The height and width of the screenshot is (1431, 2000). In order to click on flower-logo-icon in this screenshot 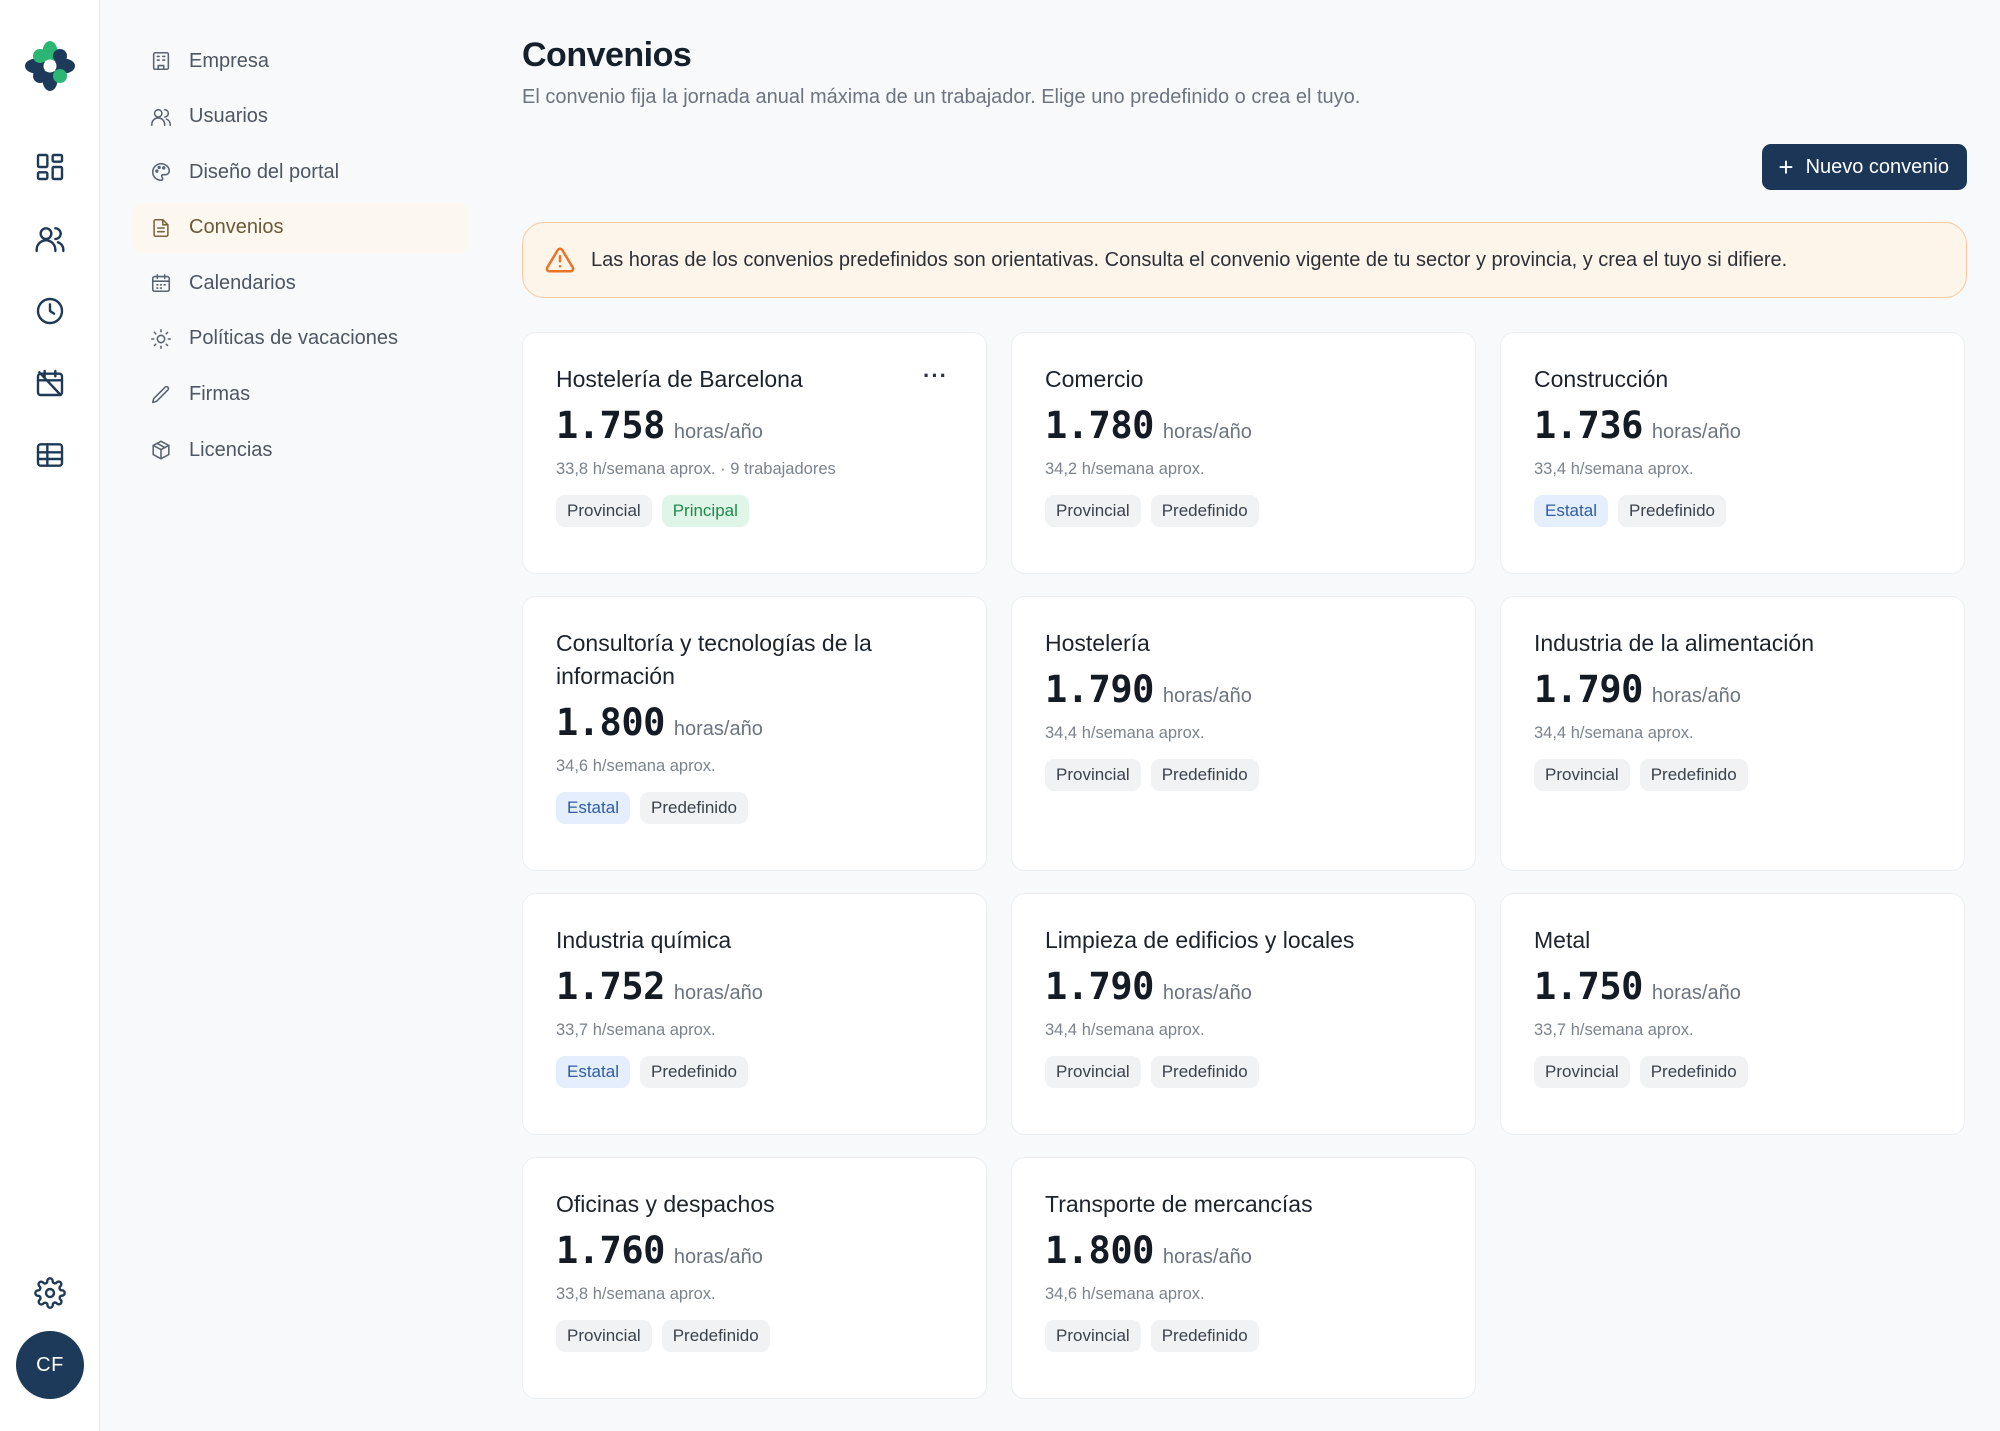, I will do `click(50, 66)`.